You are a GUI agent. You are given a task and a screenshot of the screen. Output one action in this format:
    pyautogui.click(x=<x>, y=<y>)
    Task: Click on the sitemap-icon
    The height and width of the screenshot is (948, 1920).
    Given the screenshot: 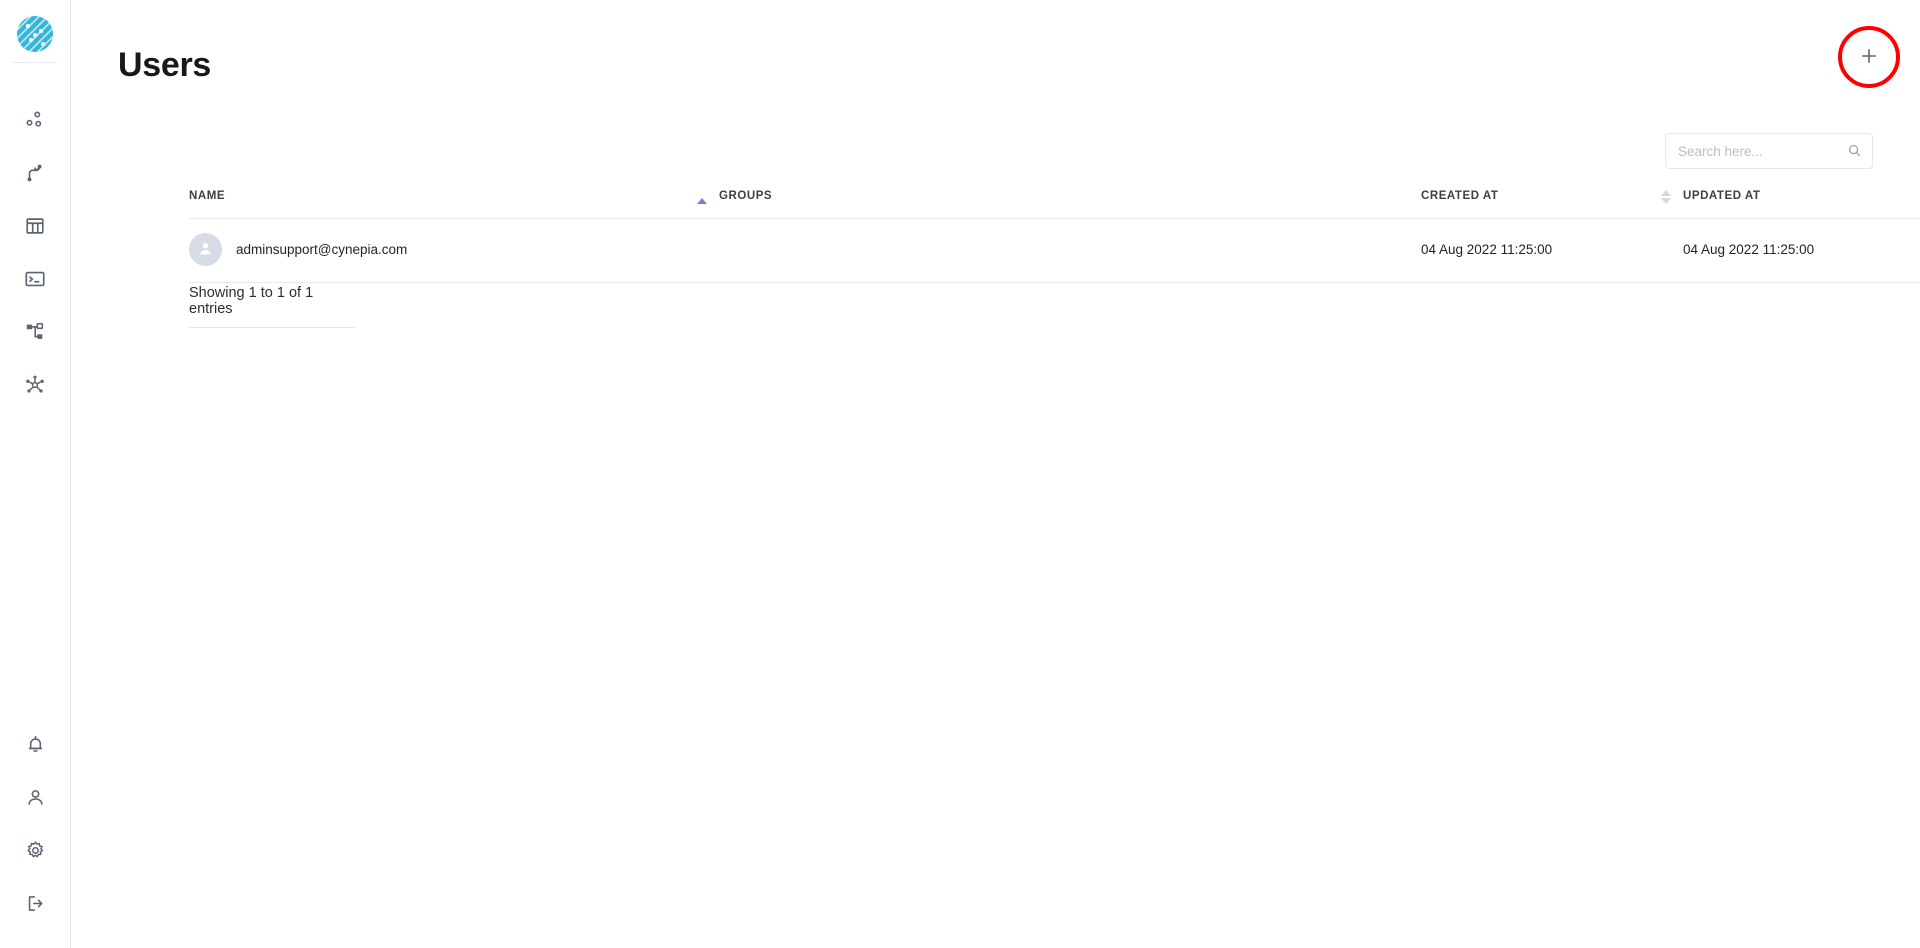 What is the action you would take?
    pyautogui.click(x=35, y=332)
    